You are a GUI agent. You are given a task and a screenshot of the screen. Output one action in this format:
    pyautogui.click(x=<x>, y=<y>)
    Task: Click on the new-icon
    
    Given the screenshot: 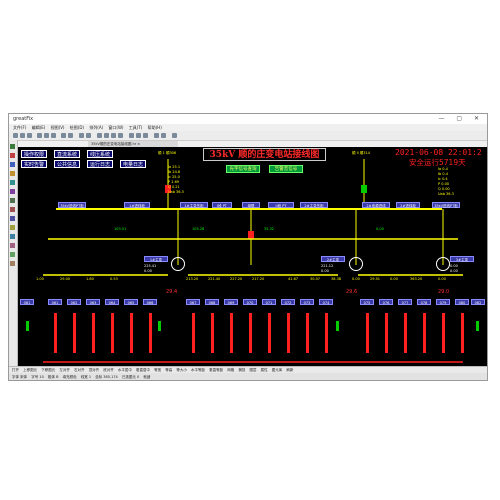 What is the action you would take?
    pyautogui.click(x=15, y=135)
    